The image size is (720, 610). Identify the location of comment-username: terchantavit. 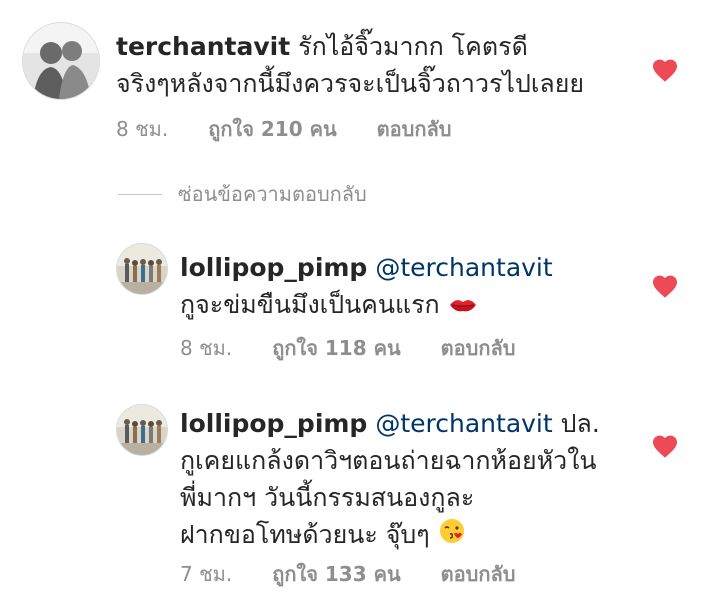
(203, 46).